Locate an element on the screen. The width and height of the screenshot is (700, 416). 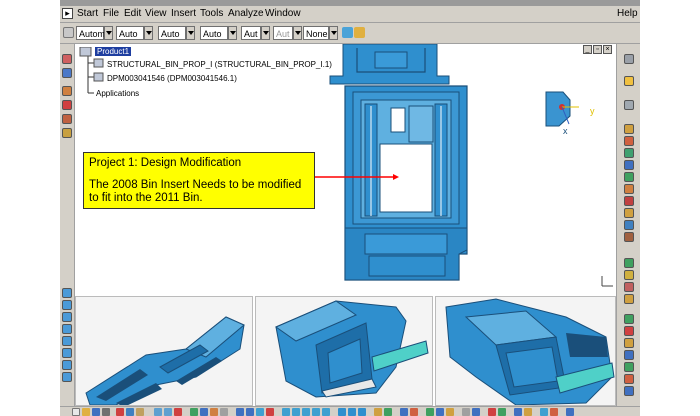
tree-node-root: Product1 is located at coordinates (113, 51).